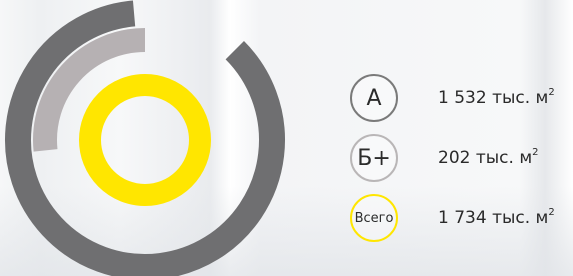 This screenshot has width=573, height=276. What do you see at coordinates (551, 212) in the screenshot?
I see `legend-value-total-sup: 2` at bounding box center [551, 212].